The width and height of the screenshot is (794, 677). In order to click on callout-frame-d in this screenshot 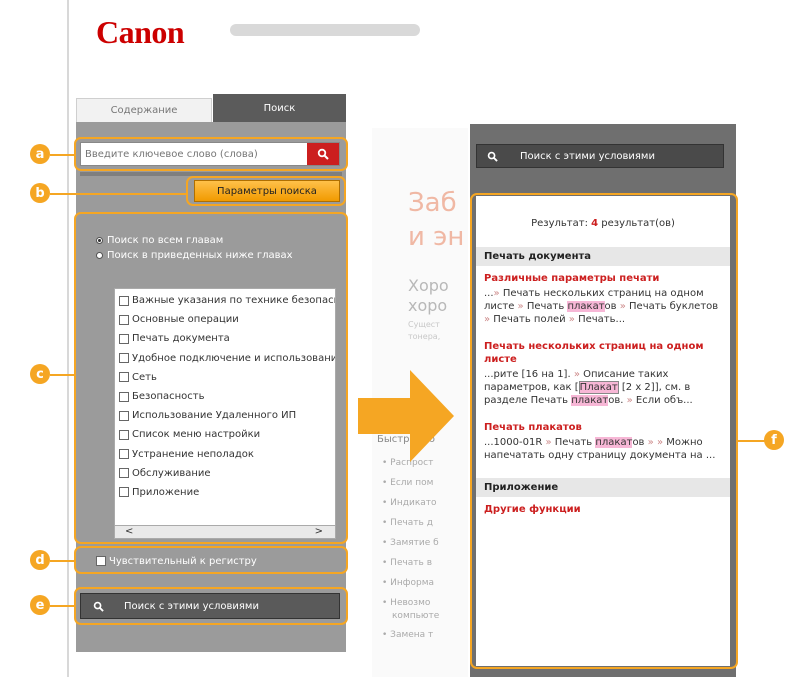, I will do `click(211, 560)`.